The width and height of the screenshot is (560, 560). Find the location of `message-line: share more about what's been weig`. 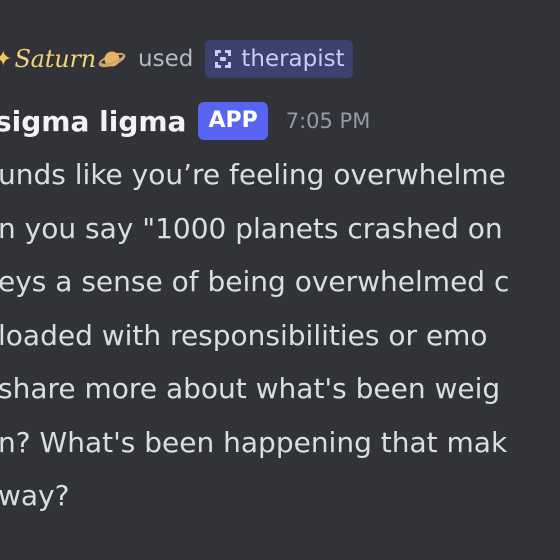

message-line: share more about what's been weig is located at coordinates (250, 388).